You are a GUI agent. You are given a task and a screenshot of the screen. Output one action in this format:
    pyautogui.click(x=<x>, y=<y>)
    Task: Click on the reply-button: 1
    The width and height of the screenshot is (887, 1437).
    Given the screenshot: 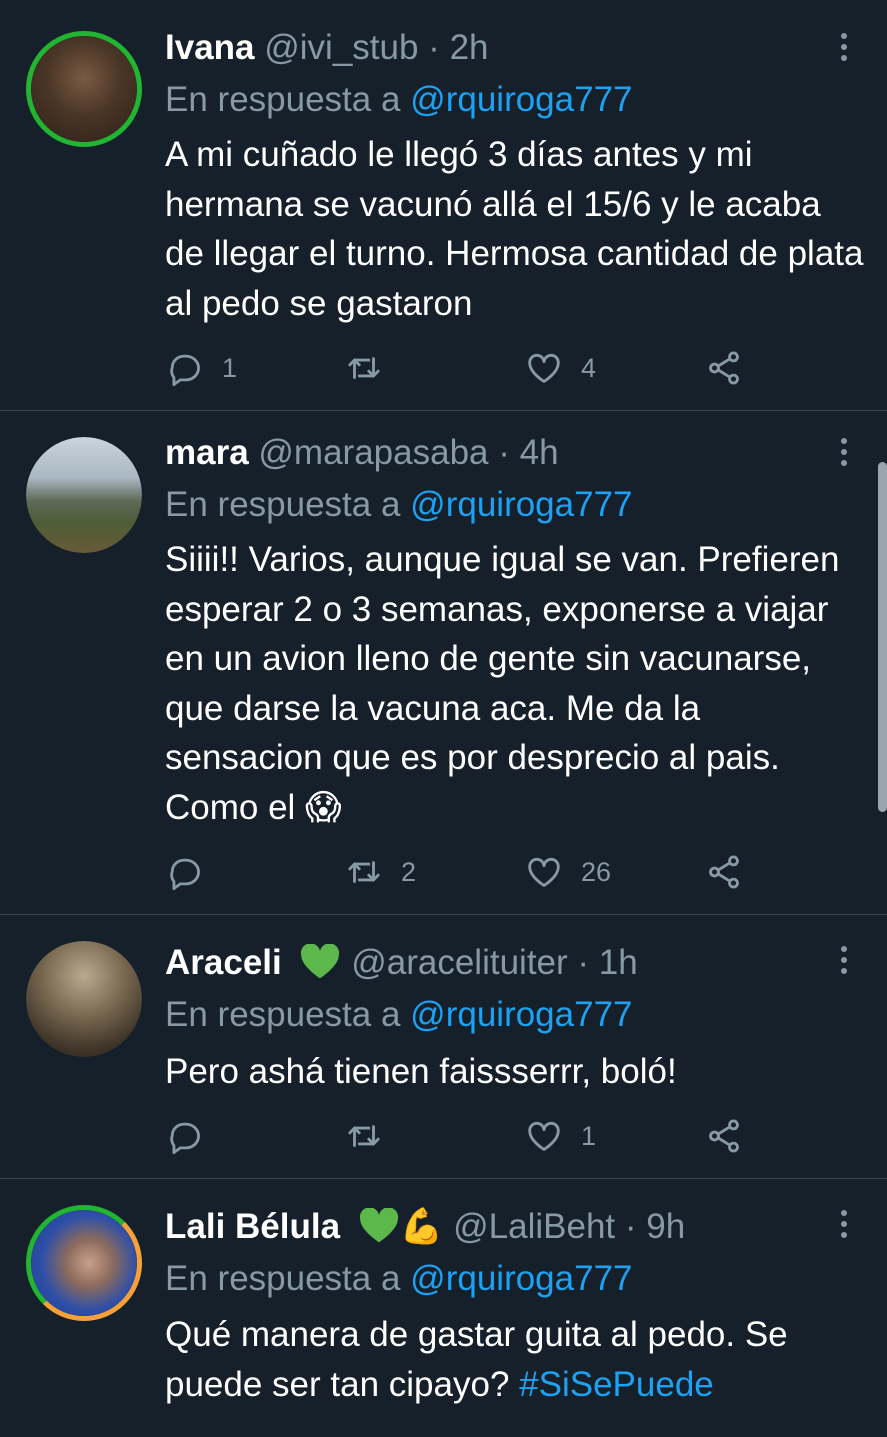 What is the action you would take?
    pyautogui.click(x=201, y=368)
    